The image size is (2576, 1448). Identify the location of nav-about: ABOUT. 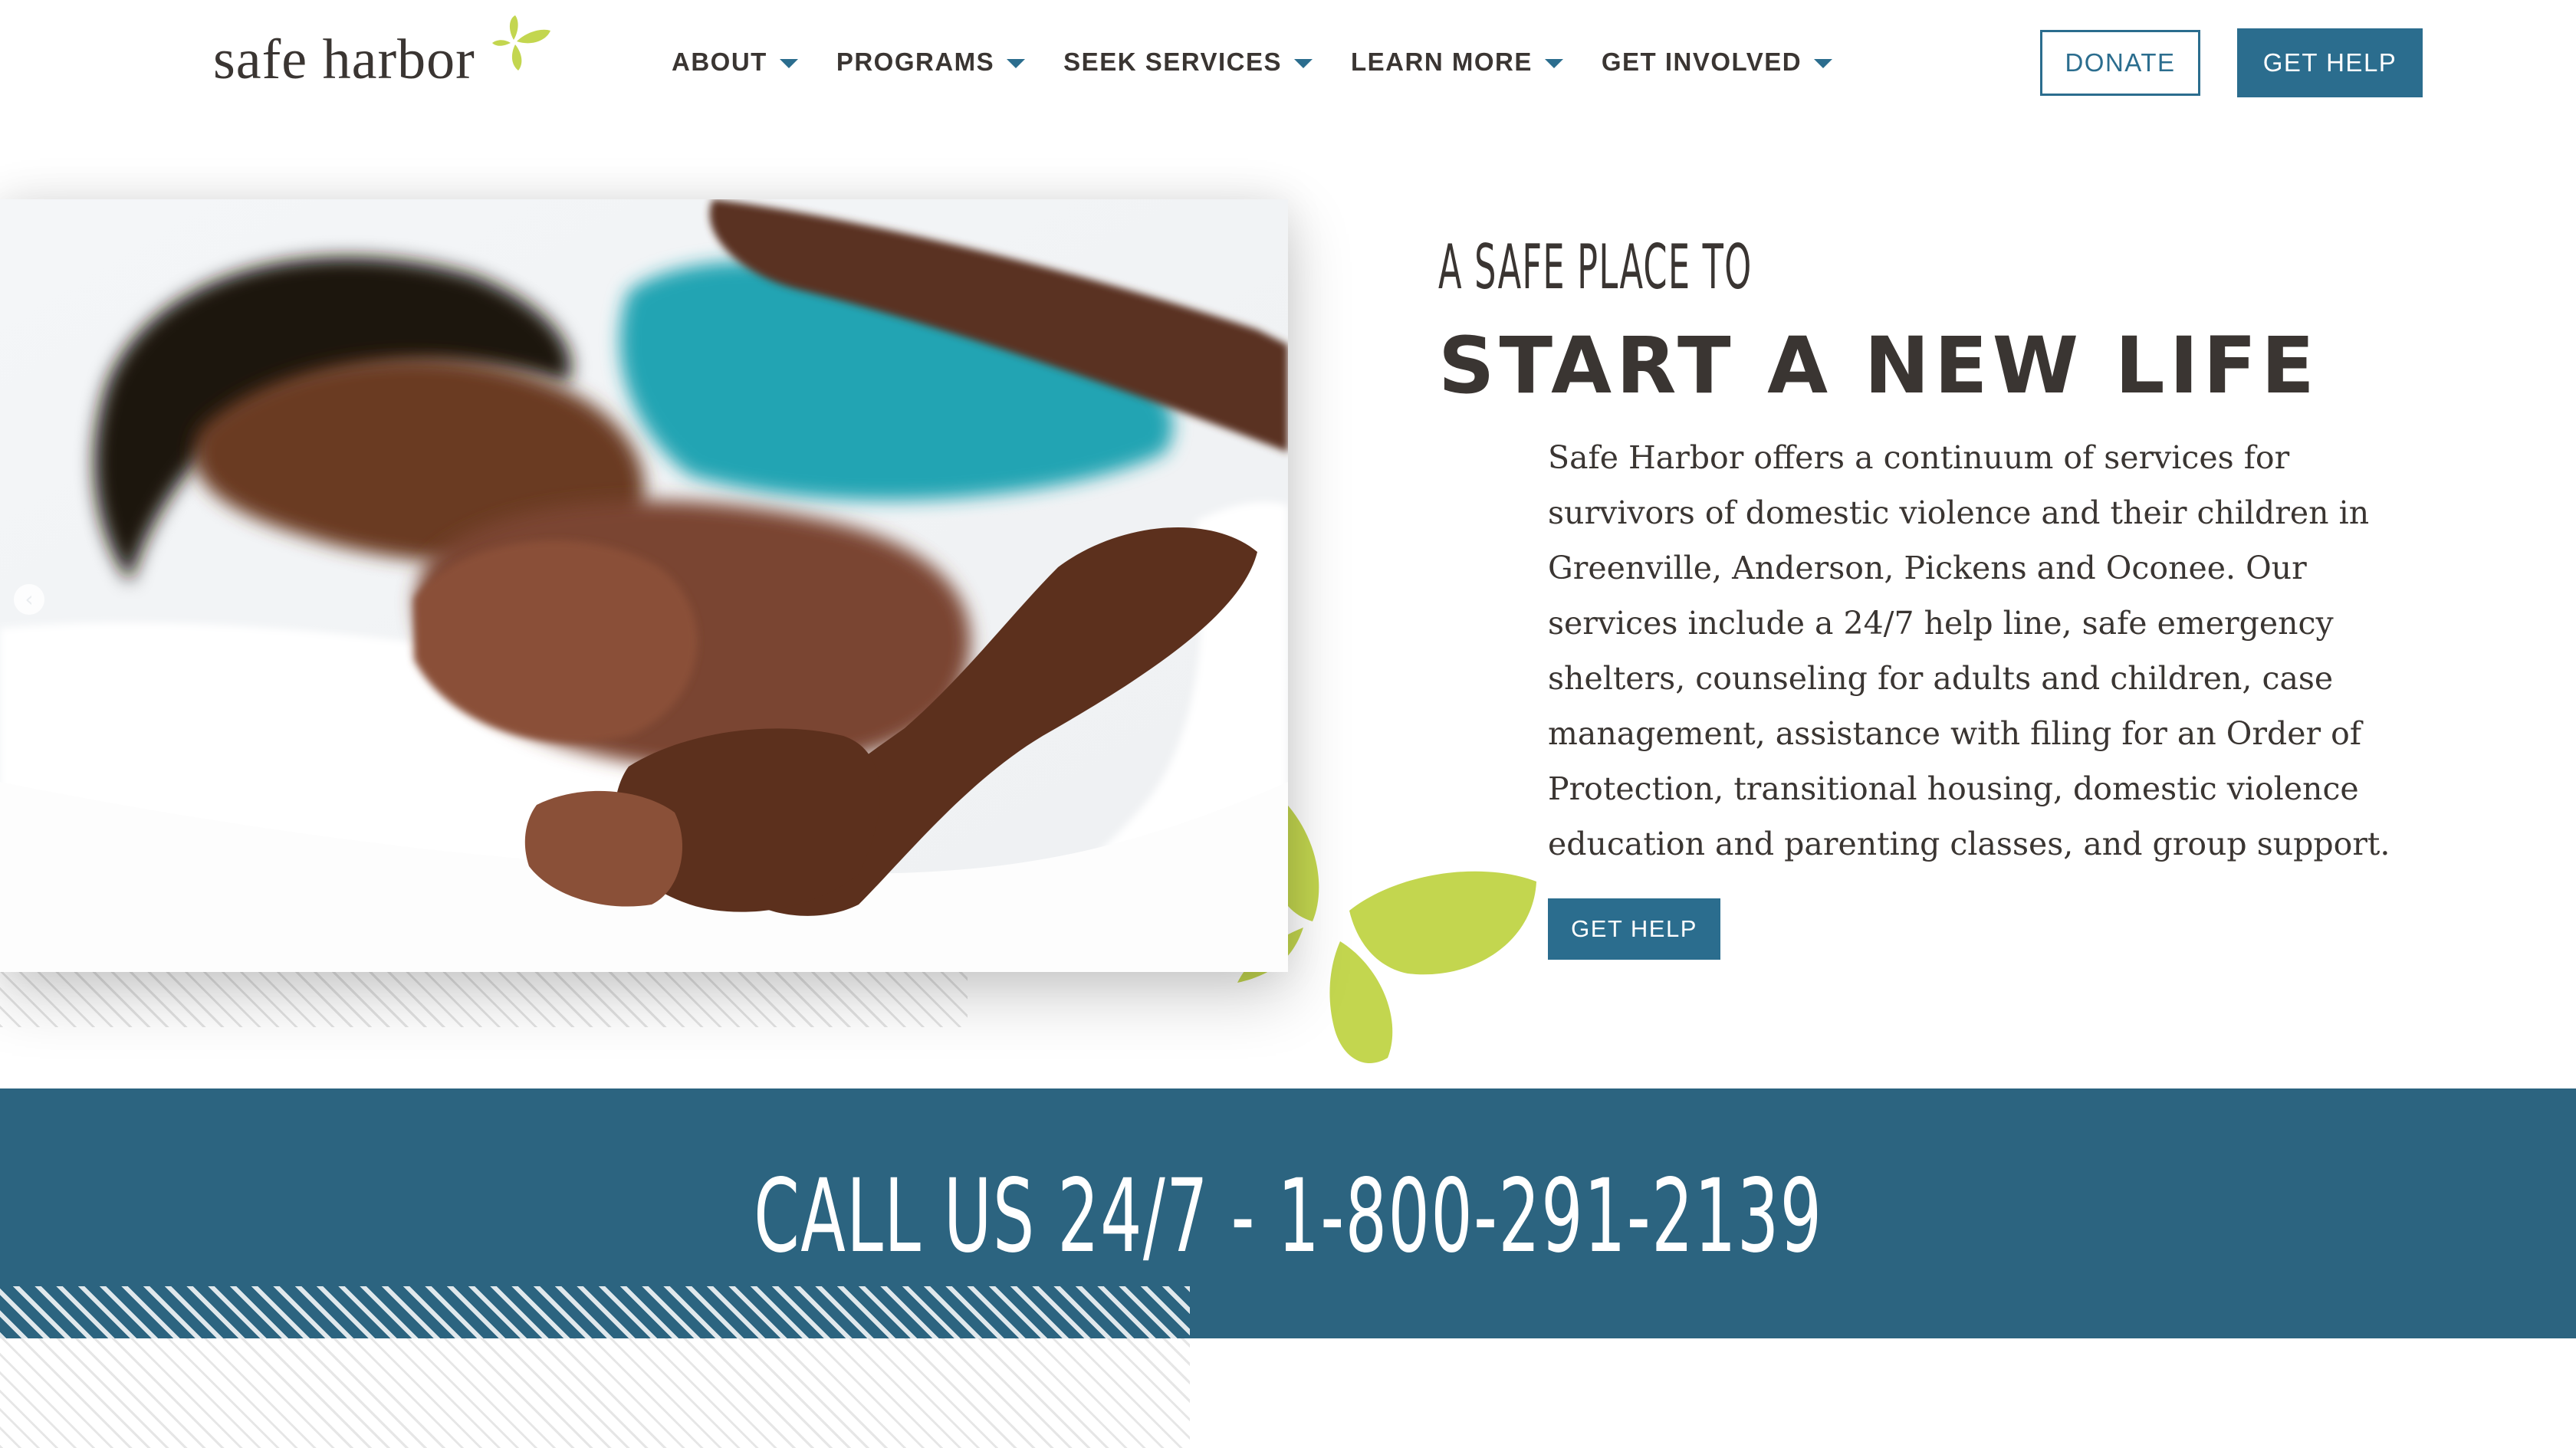
(735, 62).